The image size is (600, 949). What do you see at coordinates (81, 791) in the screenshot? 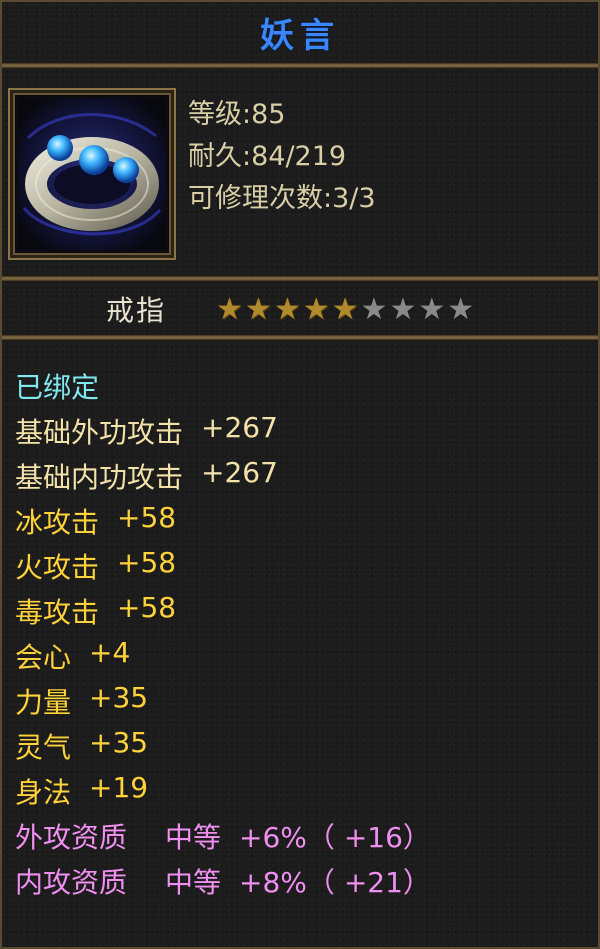
I see `stat-row: 身法 +19` at bounding box center [81, 791].